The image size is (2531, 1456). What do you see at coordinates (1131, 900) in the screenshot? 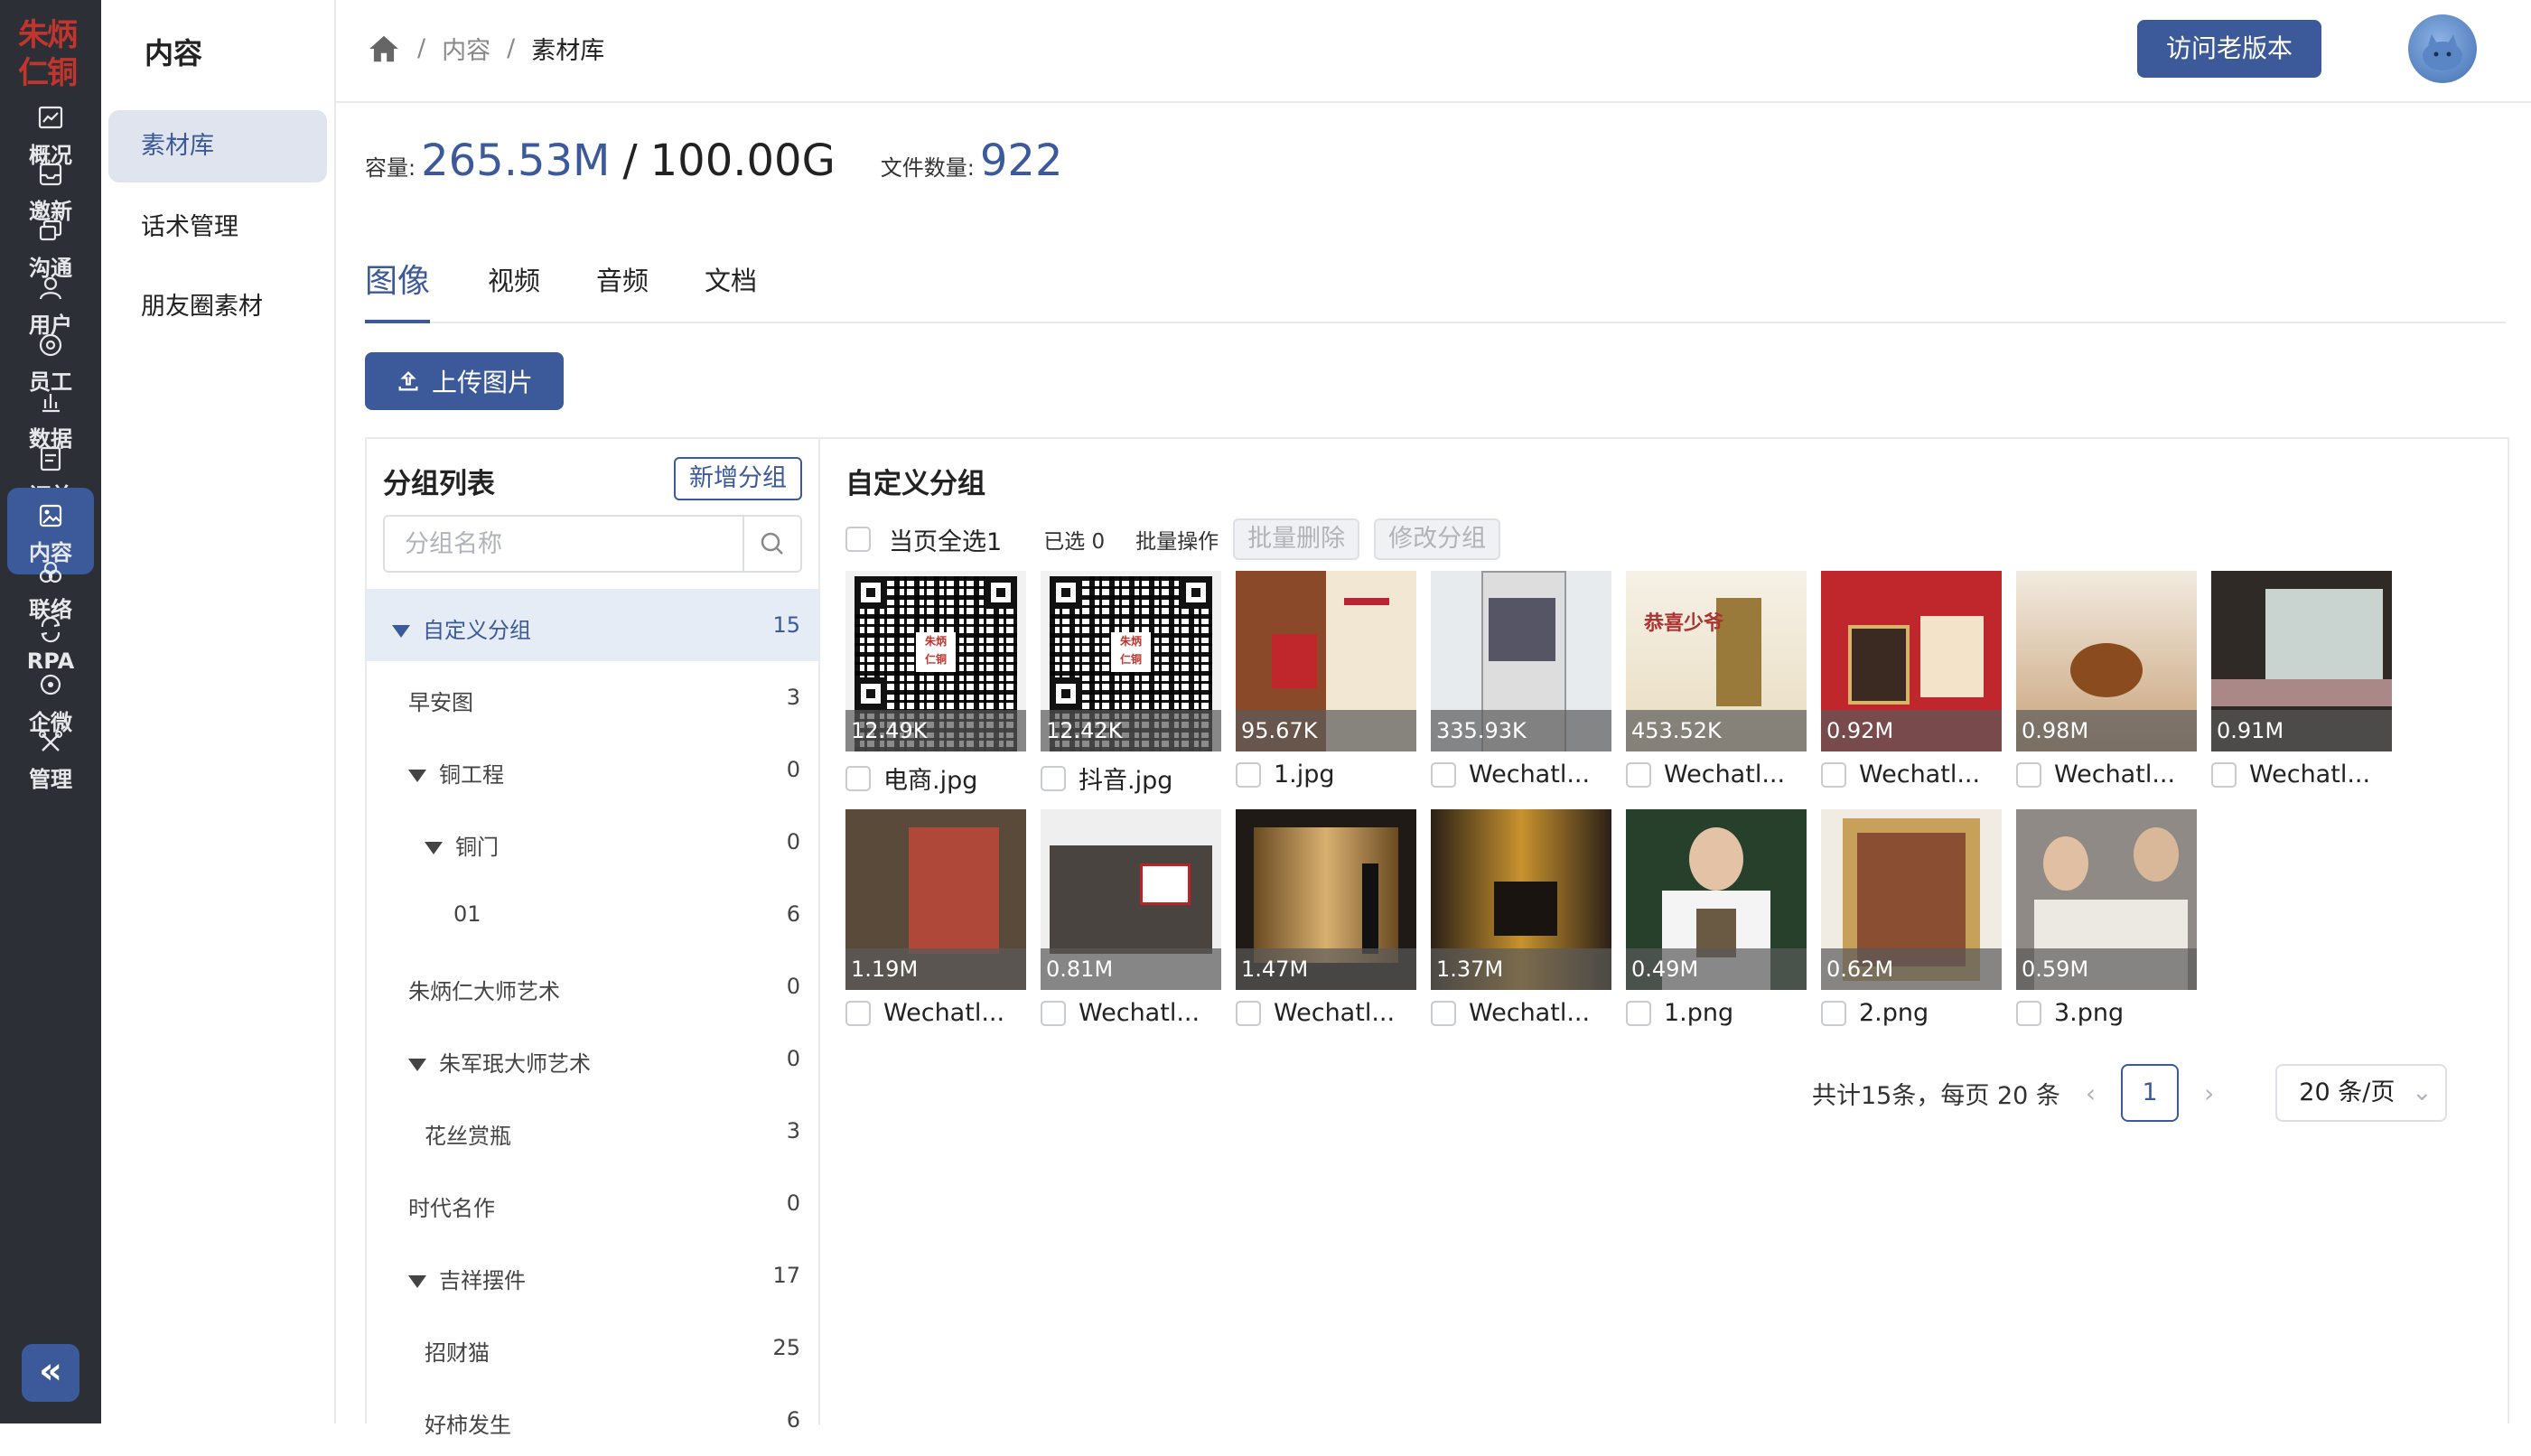
I see `file-thumbnail: 0.81M` at bounding box center [1131, 900].